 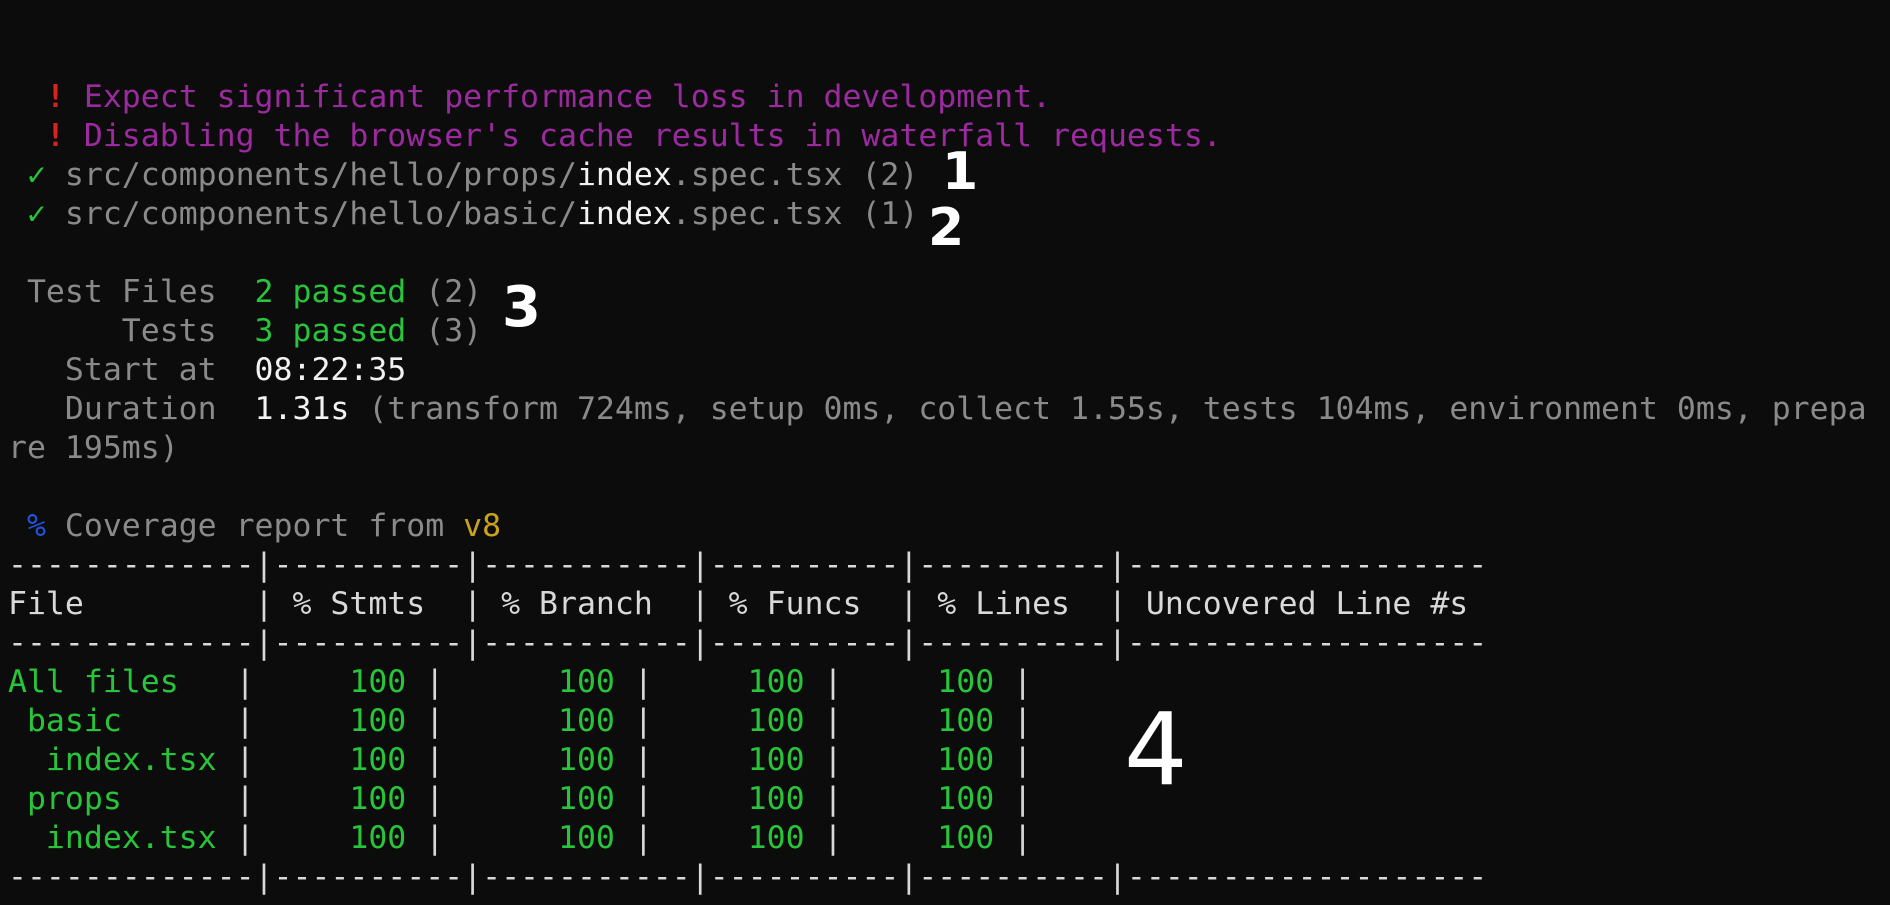 I want to click on row-file: All files, so click(x=122, y=682).